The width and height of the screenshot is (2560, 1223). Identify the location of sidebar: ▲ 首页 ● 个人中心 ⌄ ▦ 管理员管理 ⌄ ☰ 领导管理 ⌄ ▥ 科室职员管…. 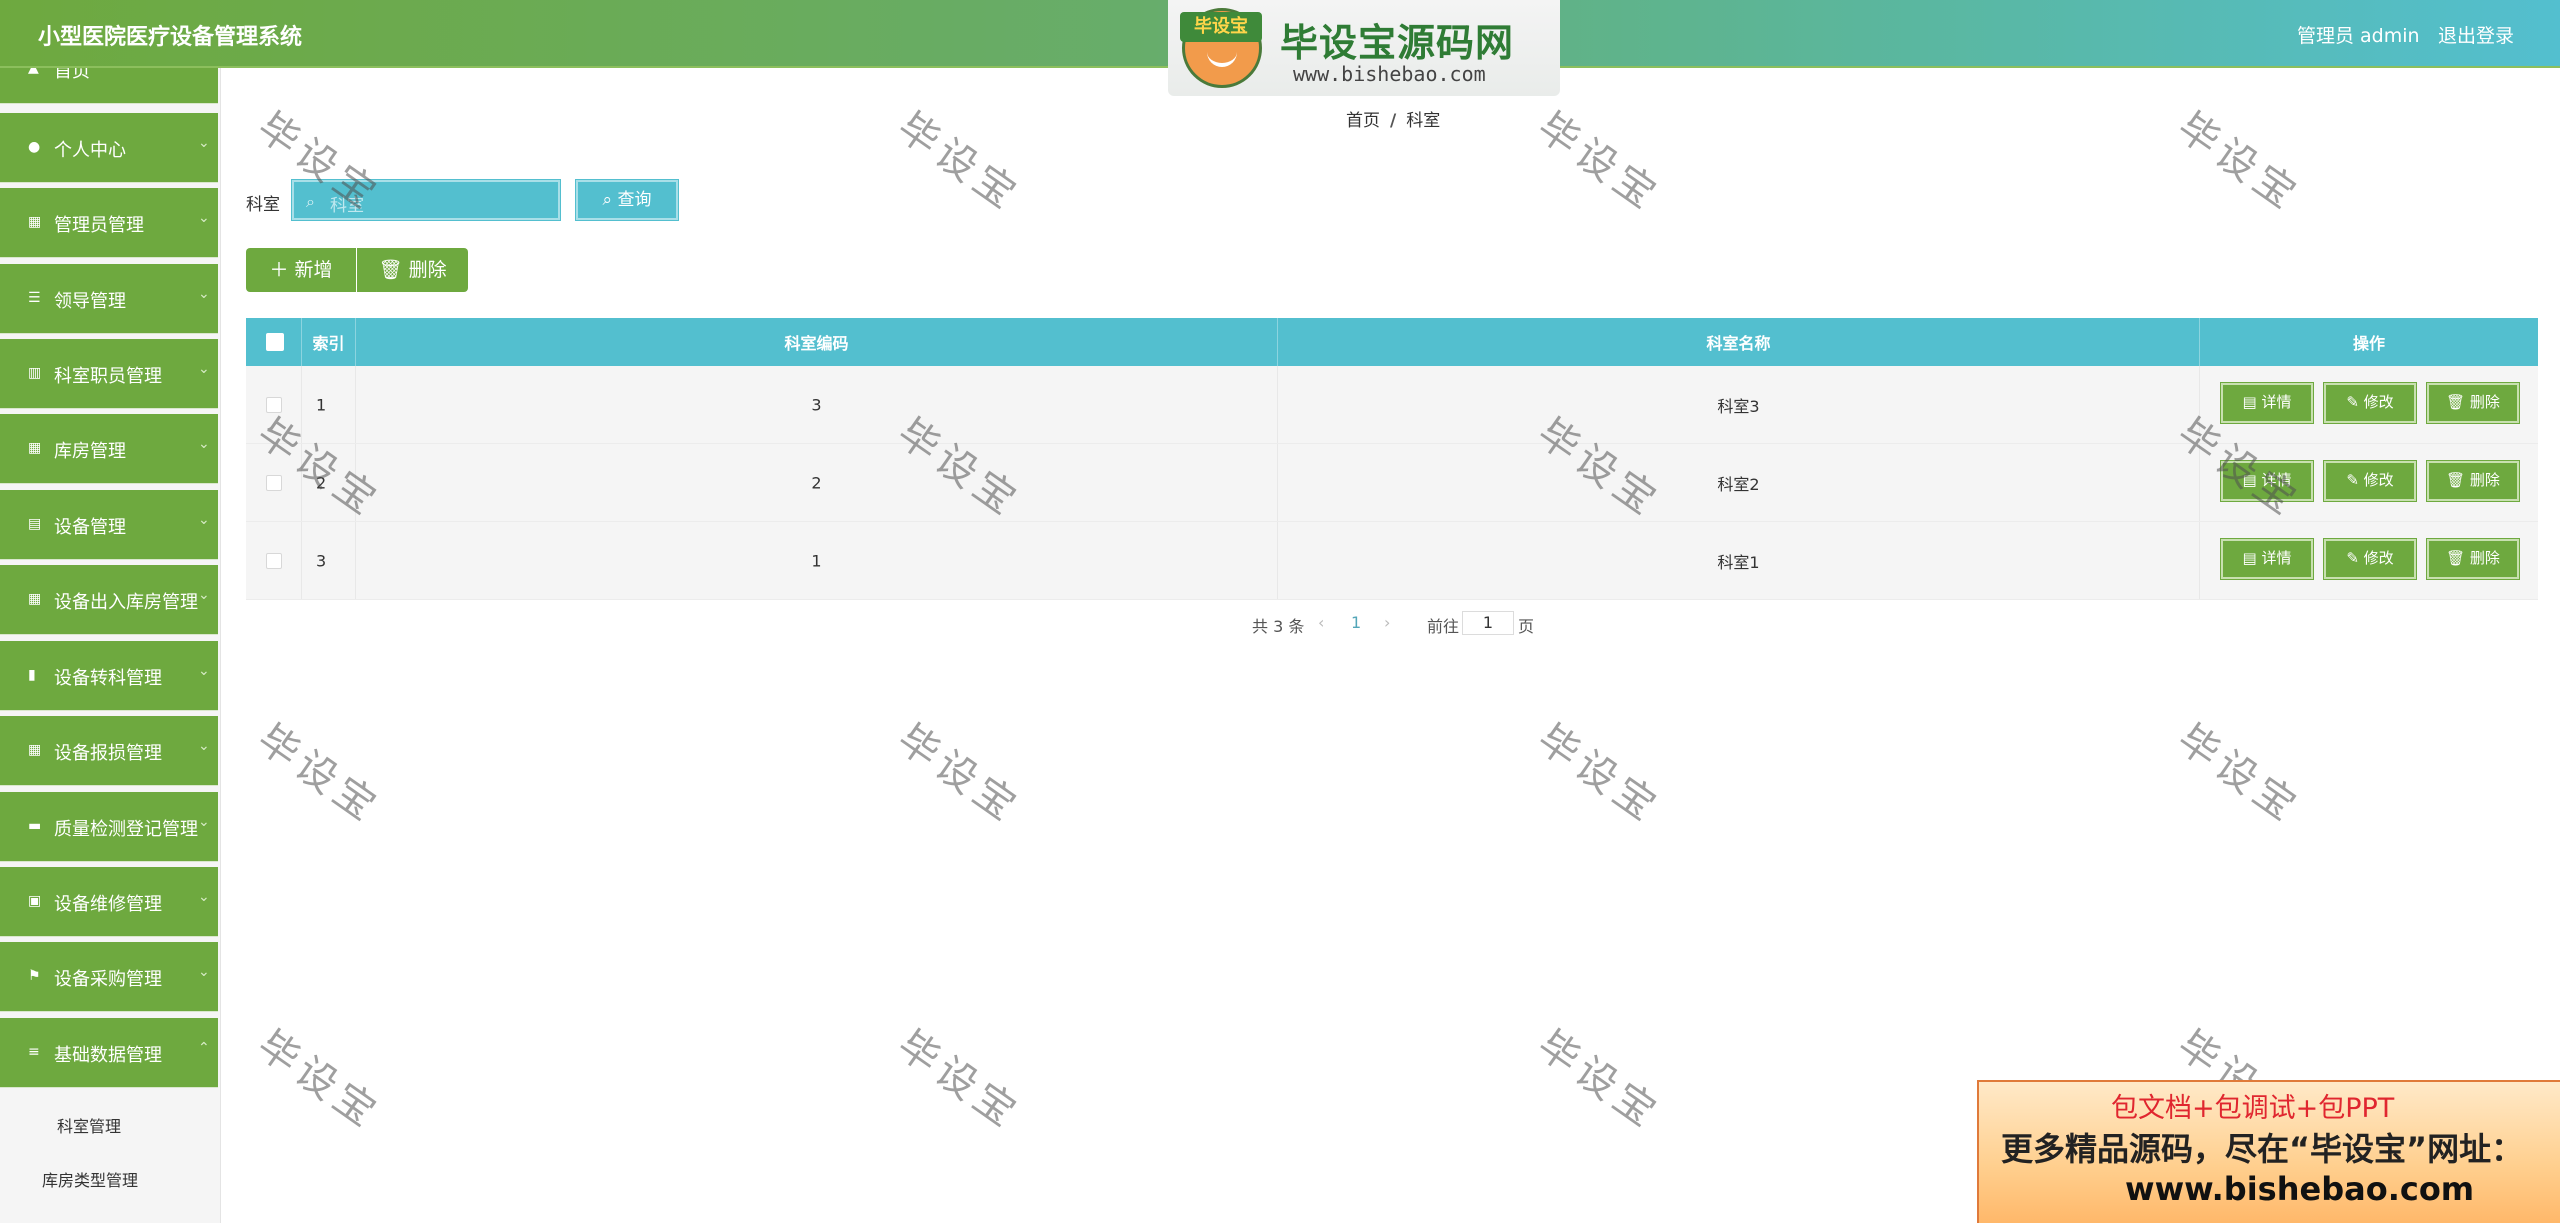
(110, 645).